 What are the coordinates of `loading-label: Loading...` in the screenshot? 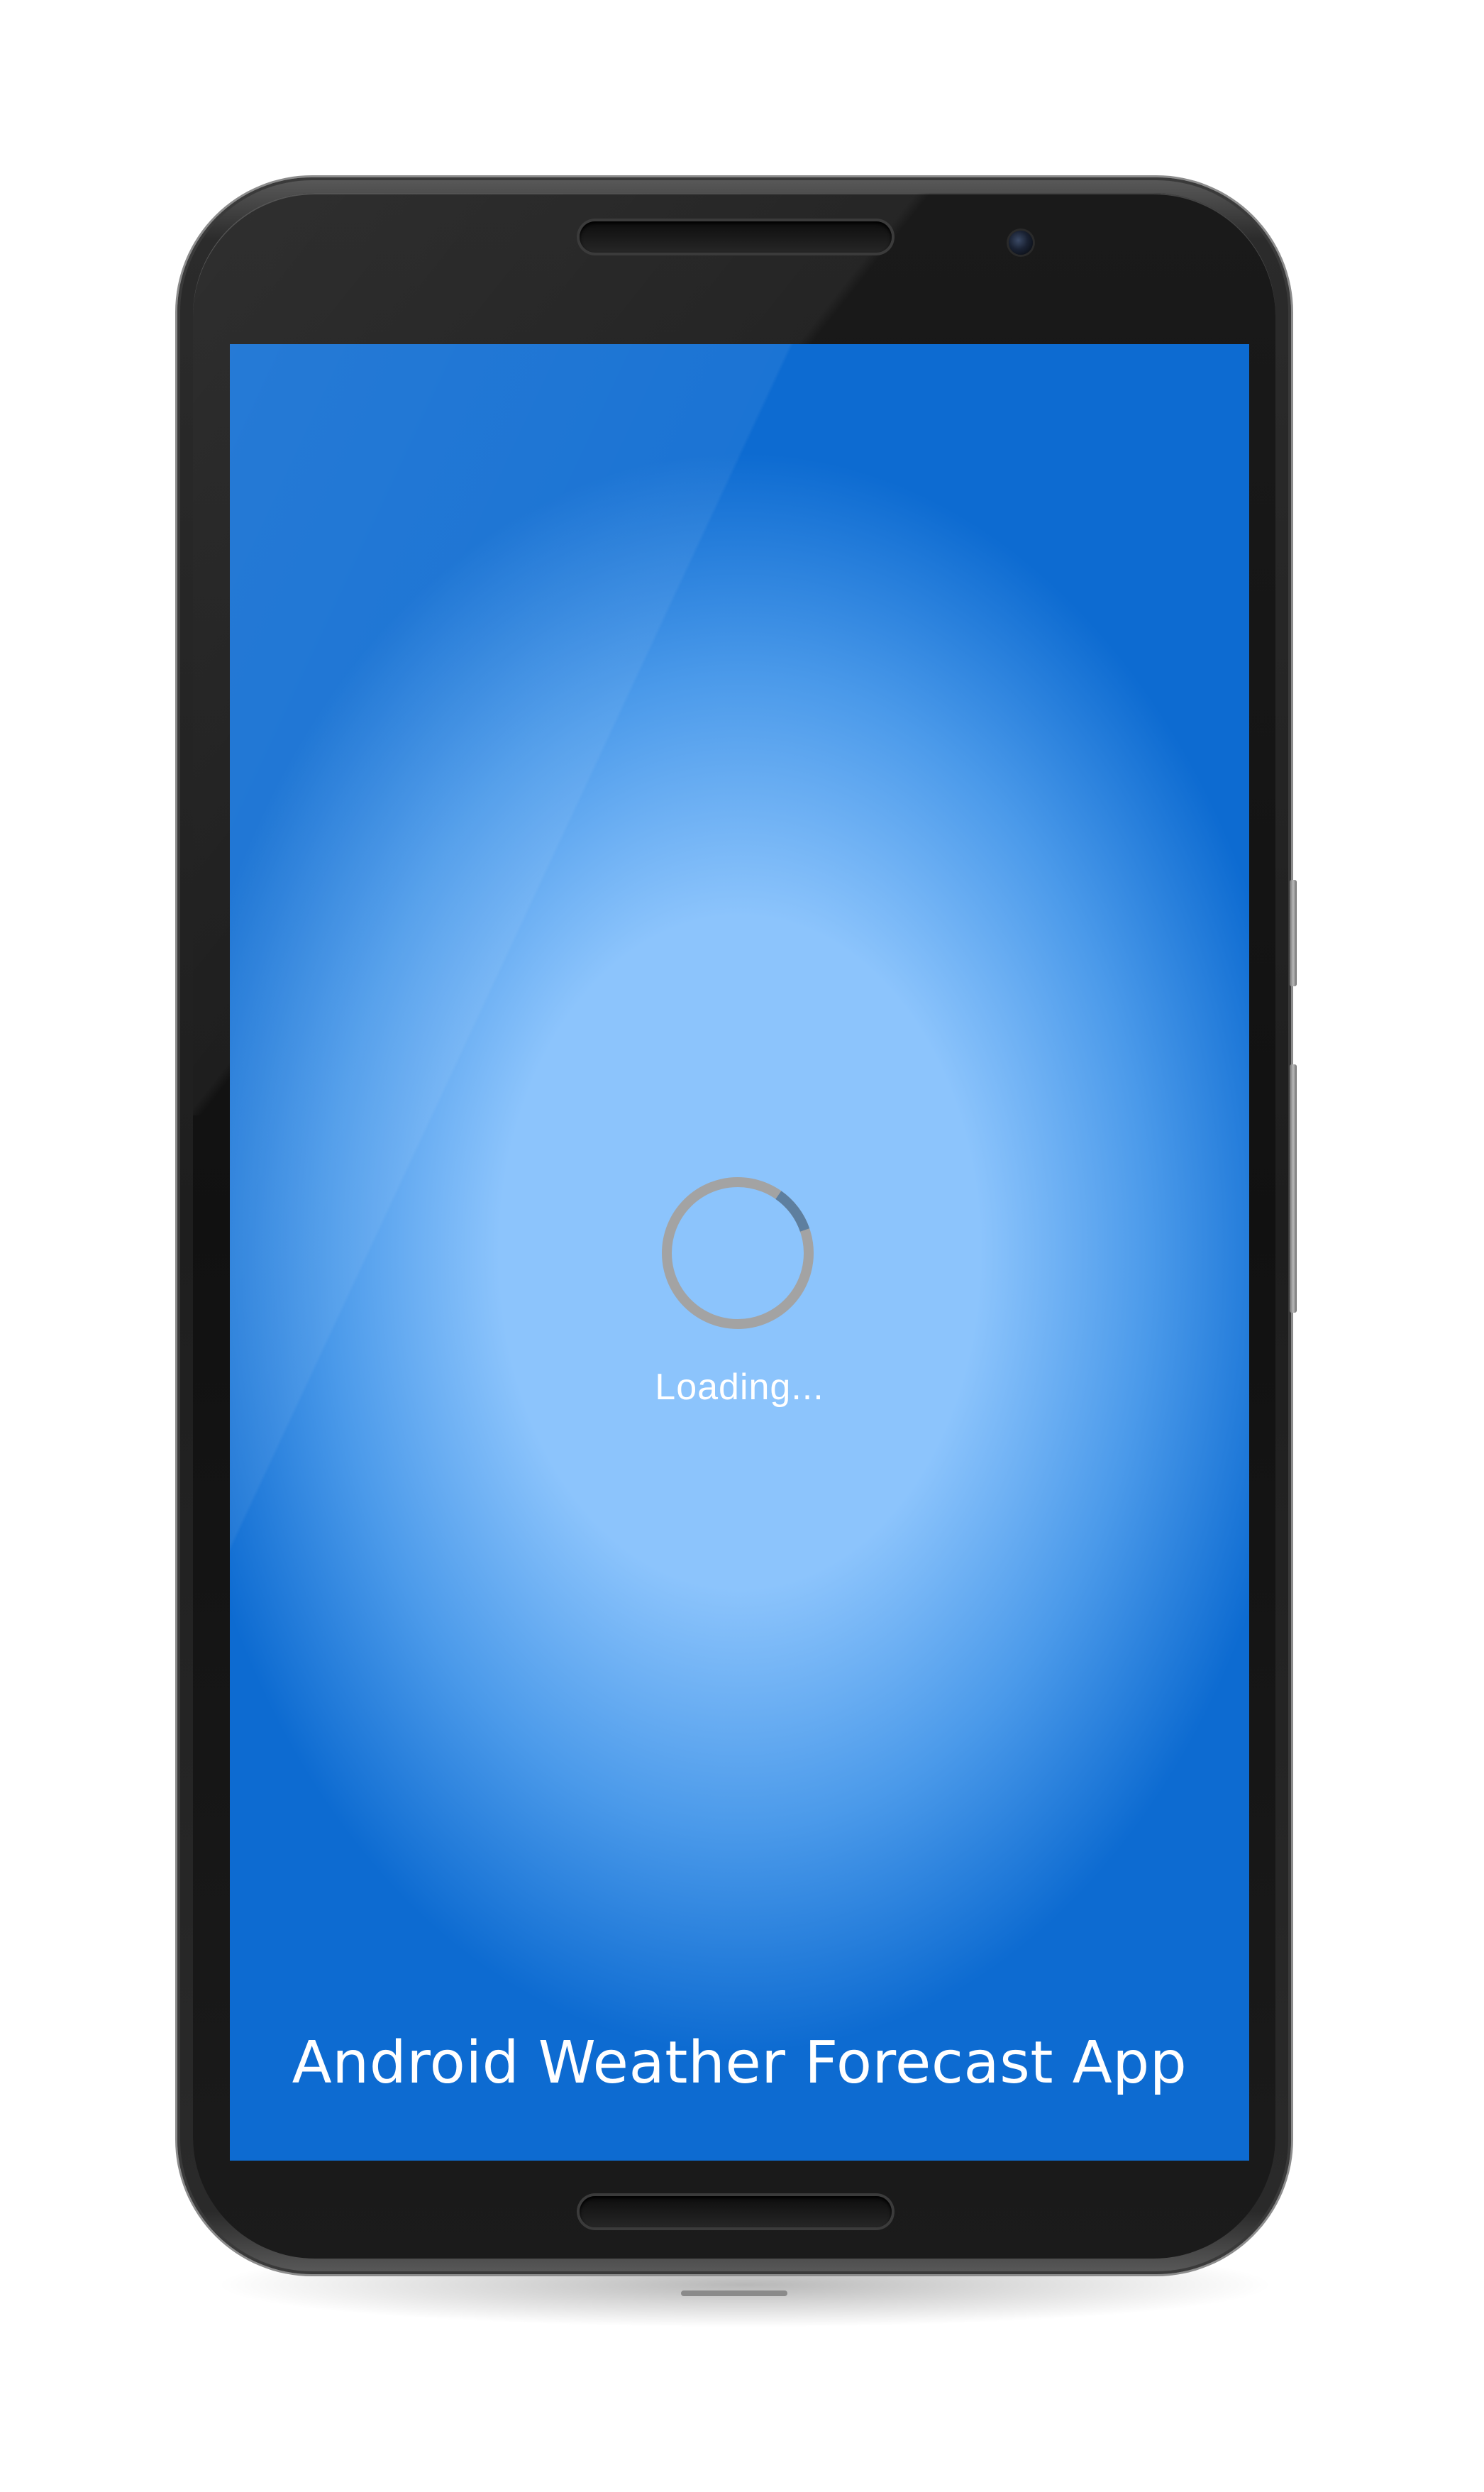 It's located at (739, 1387).